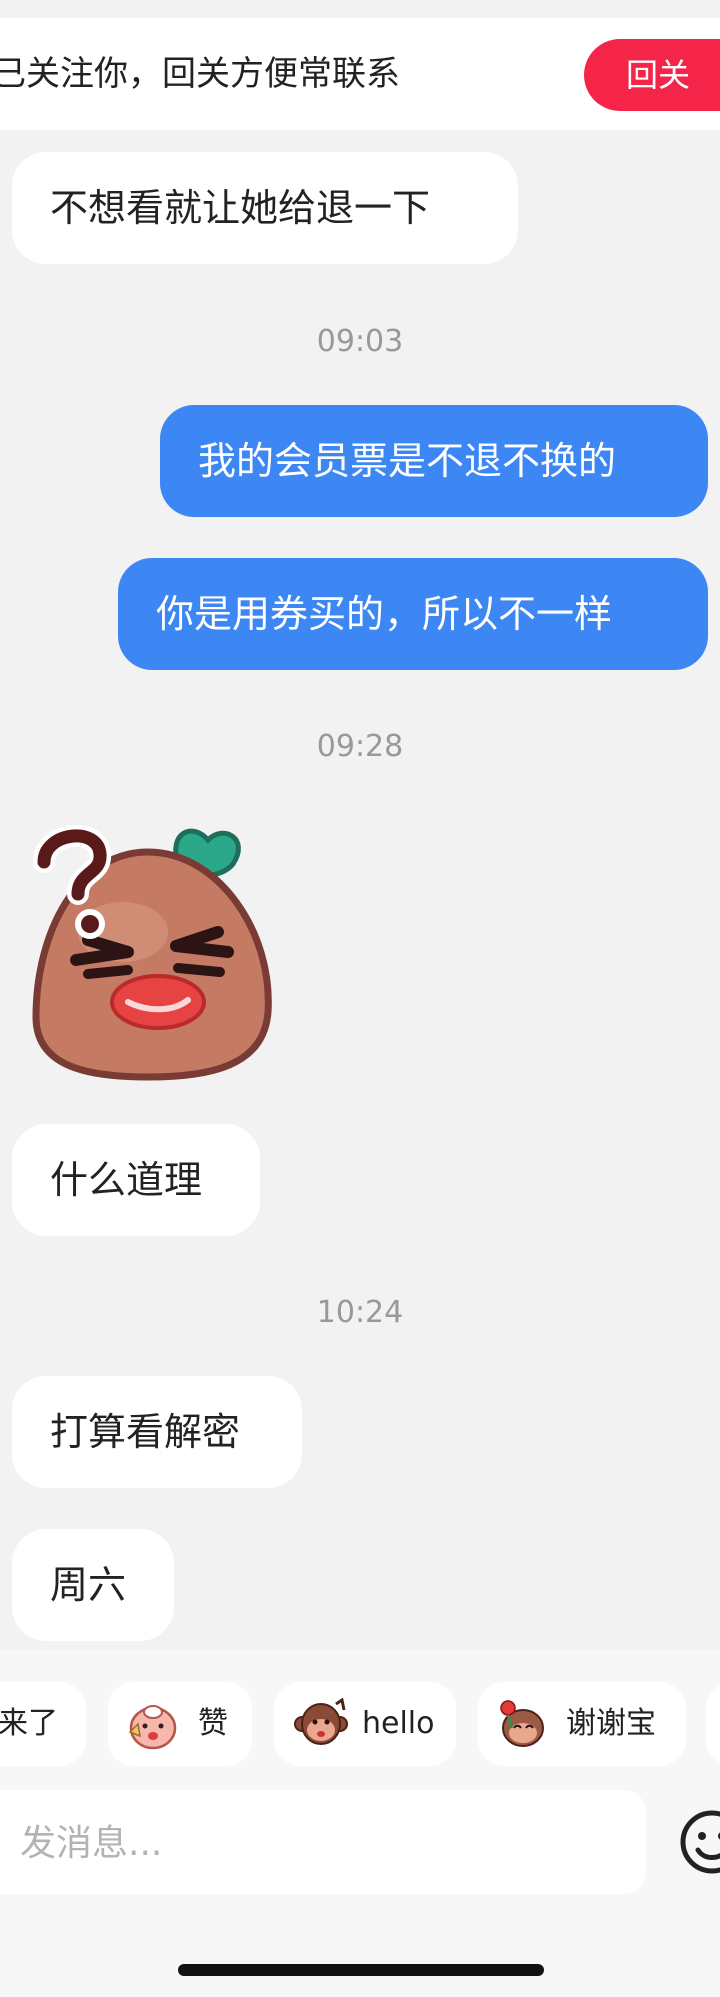 The width and height of the screenshot is (720, 1997). Describe the element at coordinates (360, 341) in the screenshot. I see `message-timestamp: 09:03` at that location.